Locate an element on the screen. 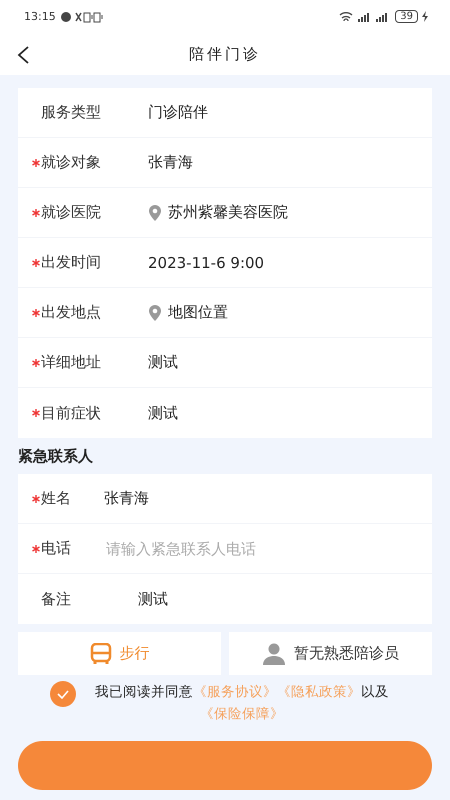  agreement-text: 我已阅读并同意《服务协议》《隐私政策》以及 《保险保障》 is located at coordinates (242, 703).